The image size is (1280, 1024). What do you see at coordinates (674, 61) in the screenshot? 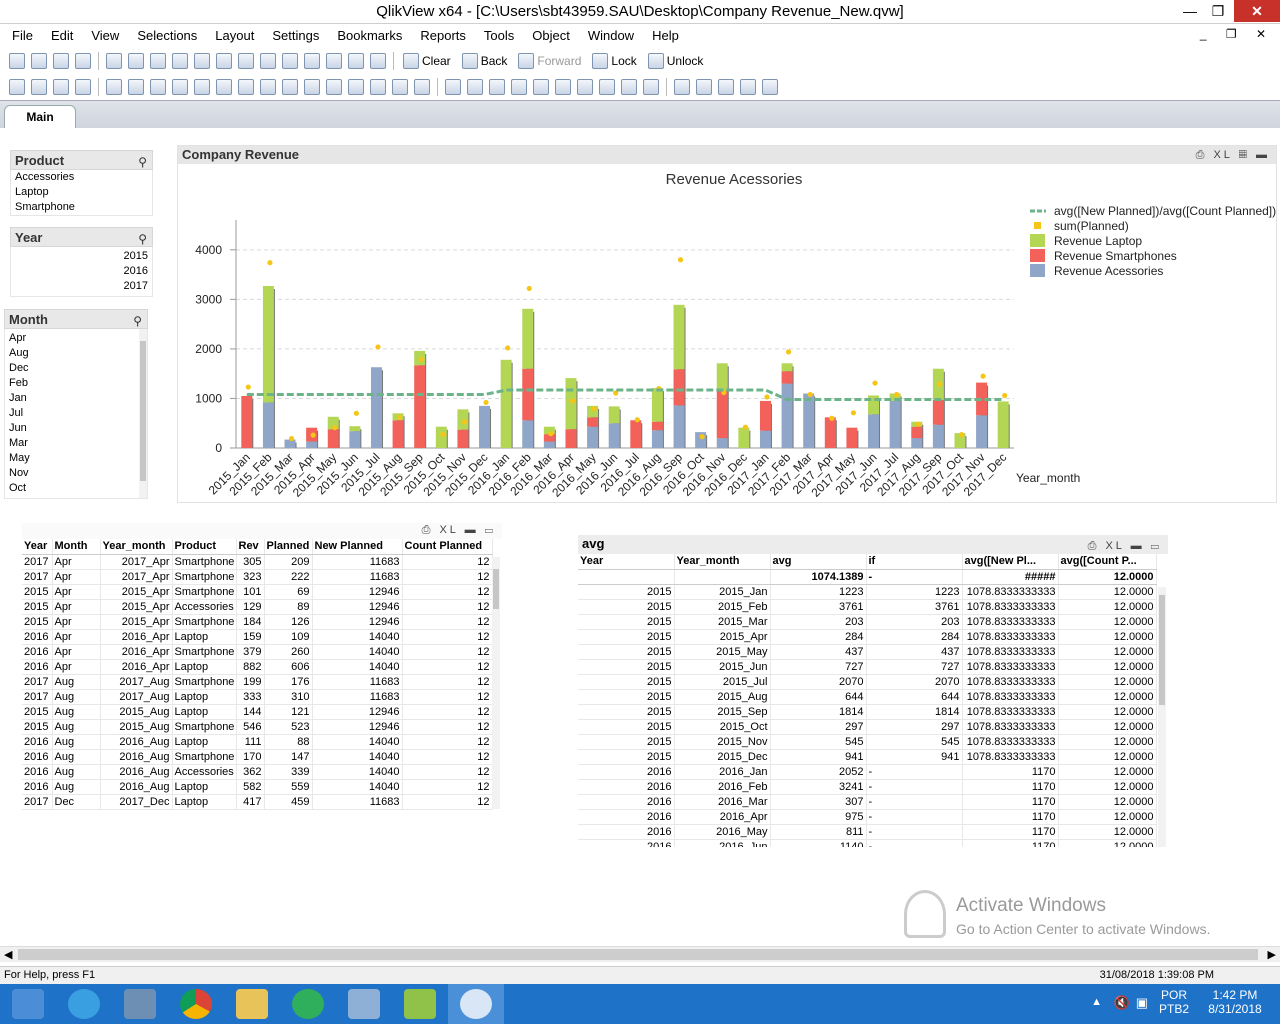
I see `unlock-button: Unlock` at bounding box center [674, 61].